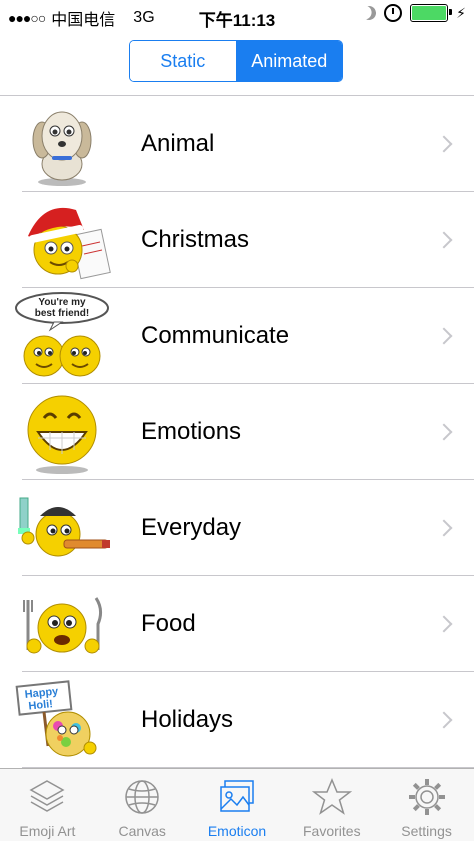  I want to click on category-label: Holidays, so click(187, 719).